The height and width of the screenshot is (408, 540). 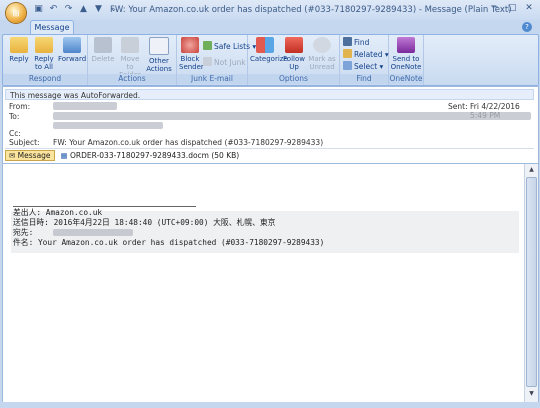 I want to click on related-button: Related ▾, so click(x=366, y=54).